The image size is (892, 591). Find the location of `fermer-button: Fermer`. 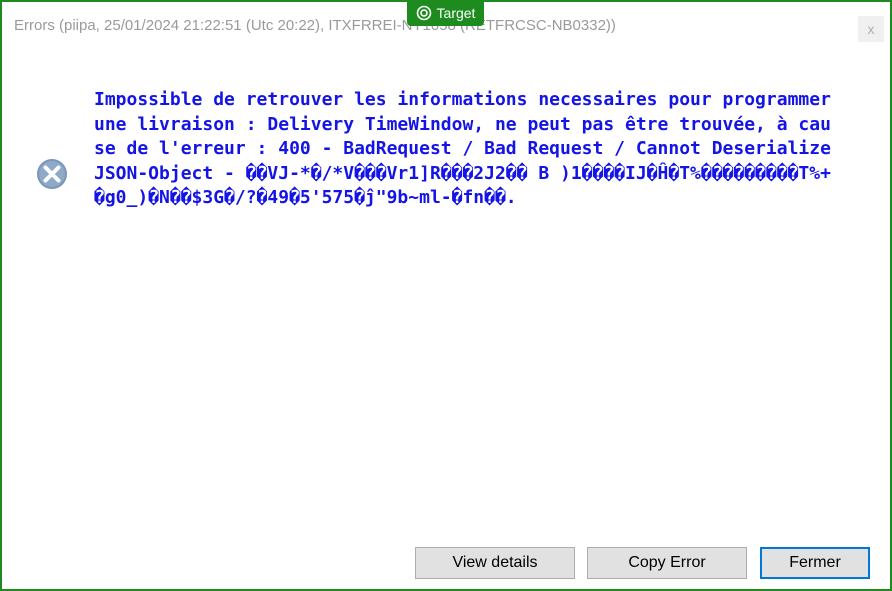

fermer-button: Fermer is located at coordinates (815, 563).